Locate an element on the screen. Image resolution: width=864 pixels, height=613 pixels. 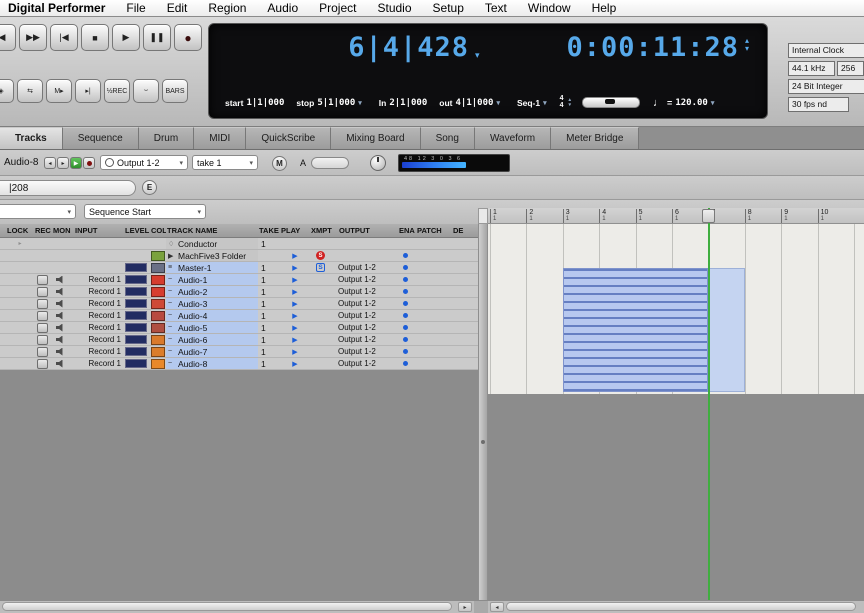
track-name-cell: ♢ Conductor is located at coordinates (212, 243).